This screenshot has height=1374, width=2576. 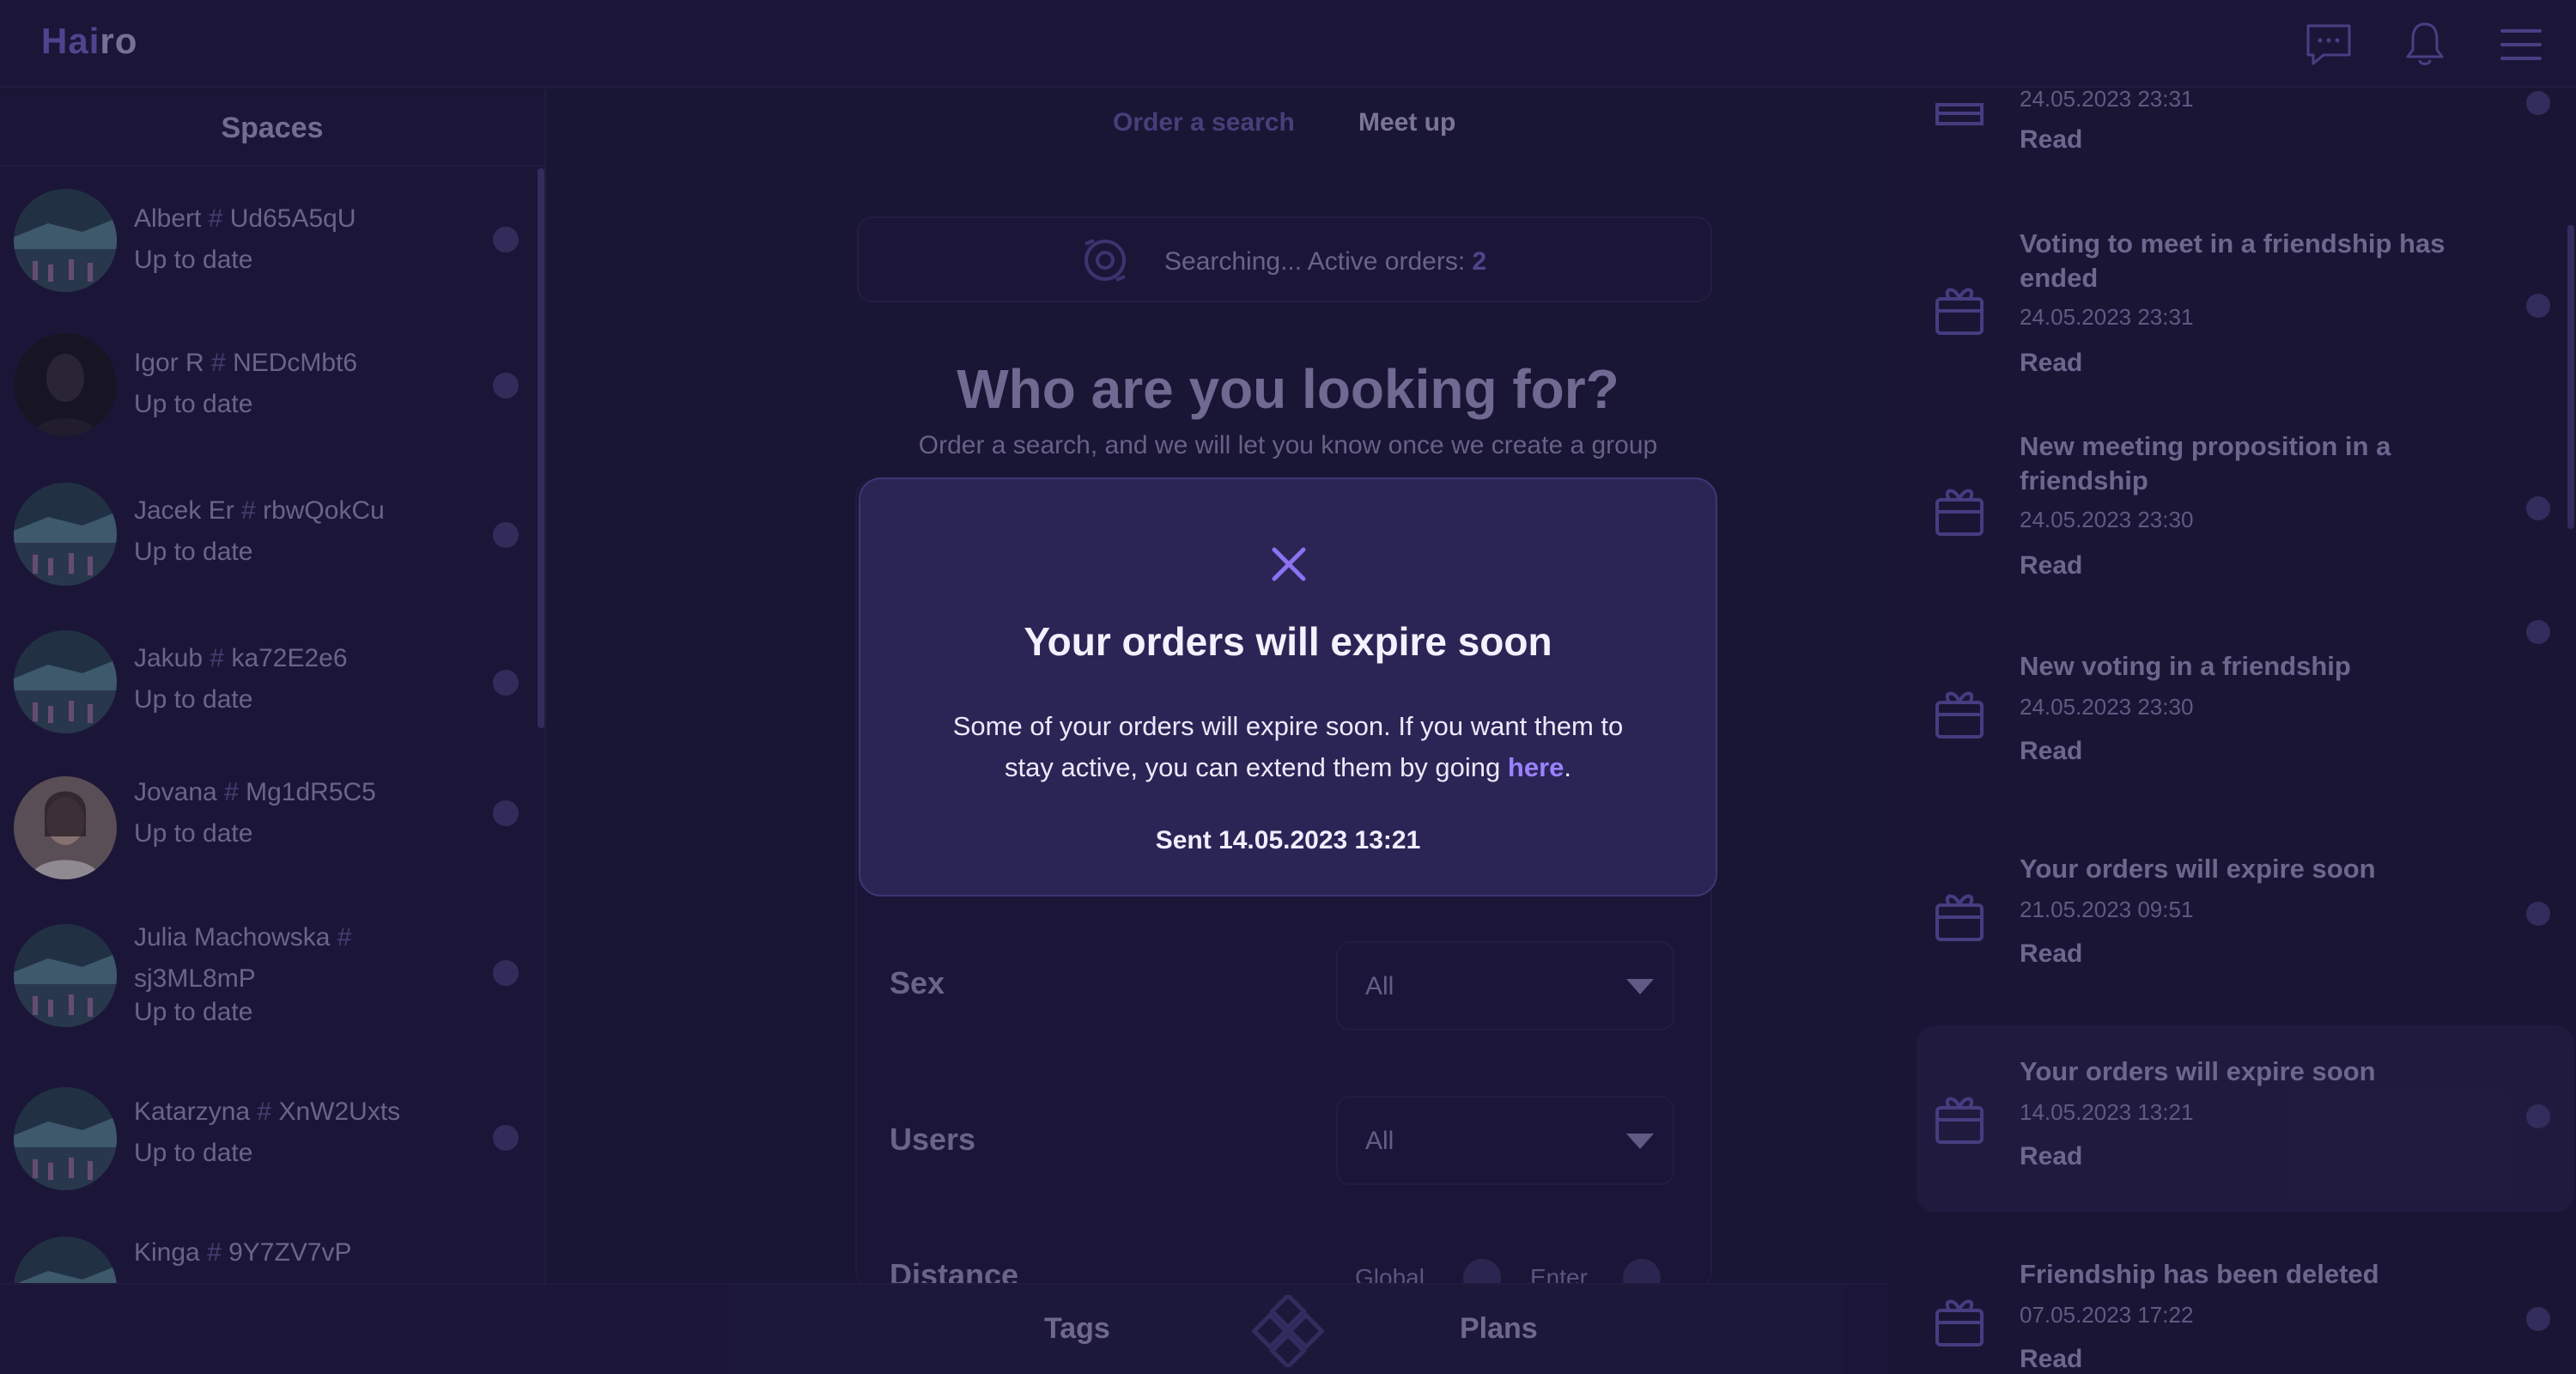 What do you see at coordinates (1288, 564) in the screenshot?
I see `close-icon` at bounding box center [1288, 564].